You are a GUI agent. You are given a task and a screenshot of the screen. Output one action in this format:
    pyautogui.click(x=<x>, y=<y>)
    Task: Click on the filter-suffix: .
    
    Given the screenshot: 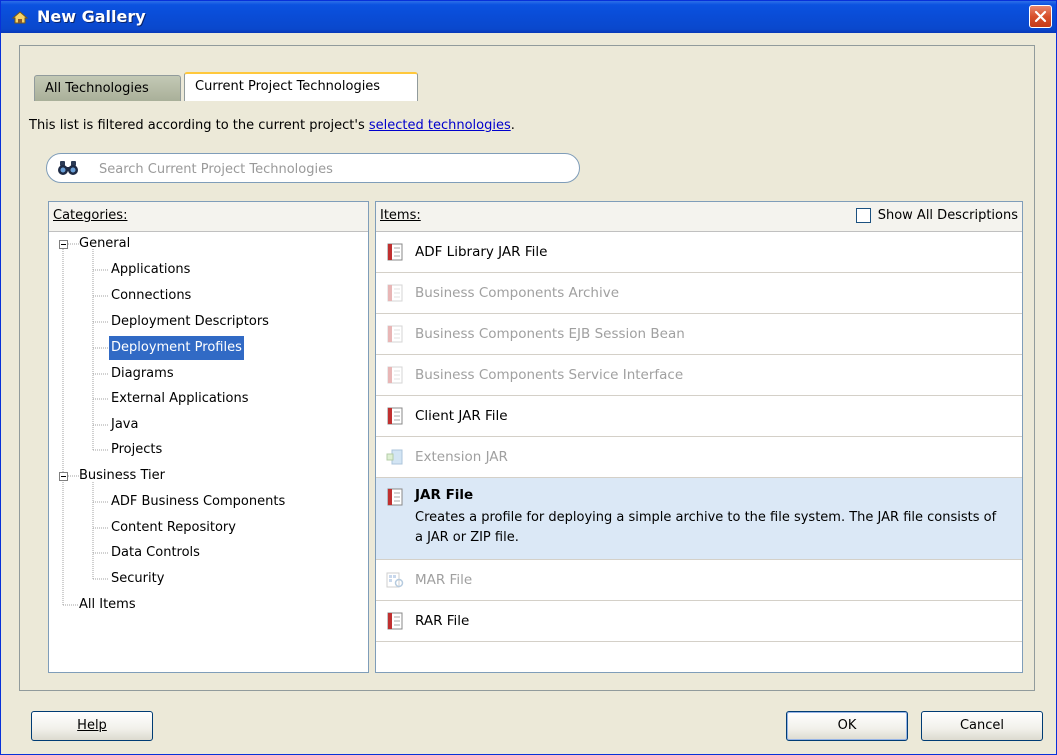 What is the action you would take?
    pyautogui.click(x=512, y=125)
    